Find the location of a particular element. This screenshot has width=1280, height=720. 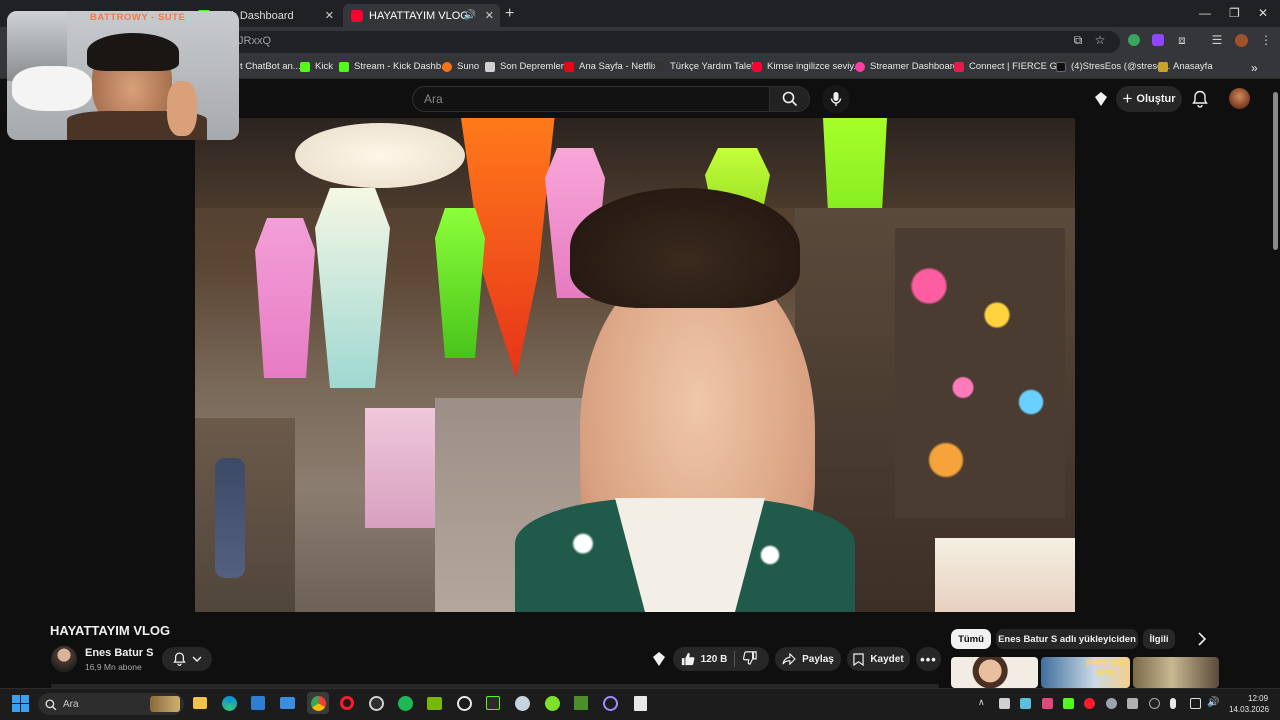

channel-avatar is located at coordinates (64, 659).